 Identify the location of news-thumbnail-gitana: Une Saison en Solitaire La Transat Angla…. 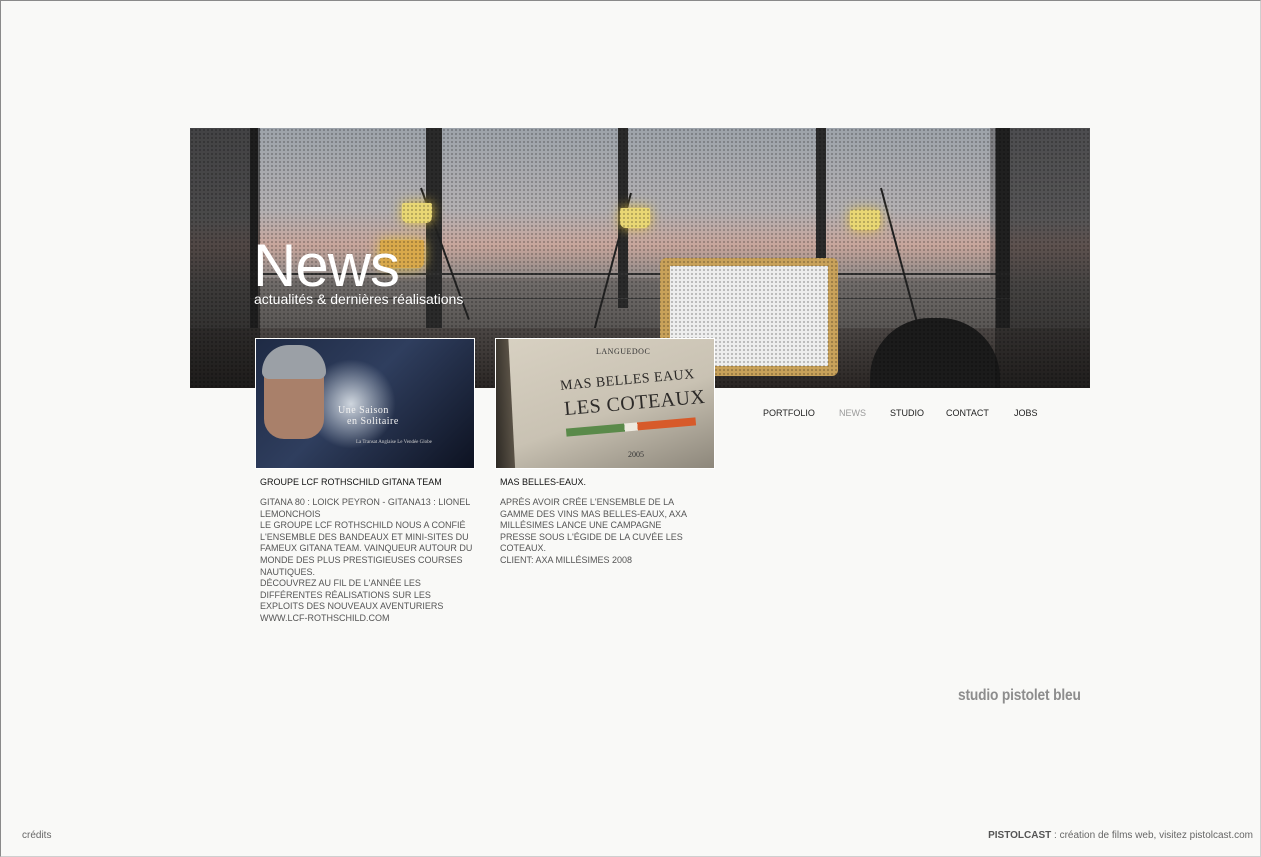
(365, 403).